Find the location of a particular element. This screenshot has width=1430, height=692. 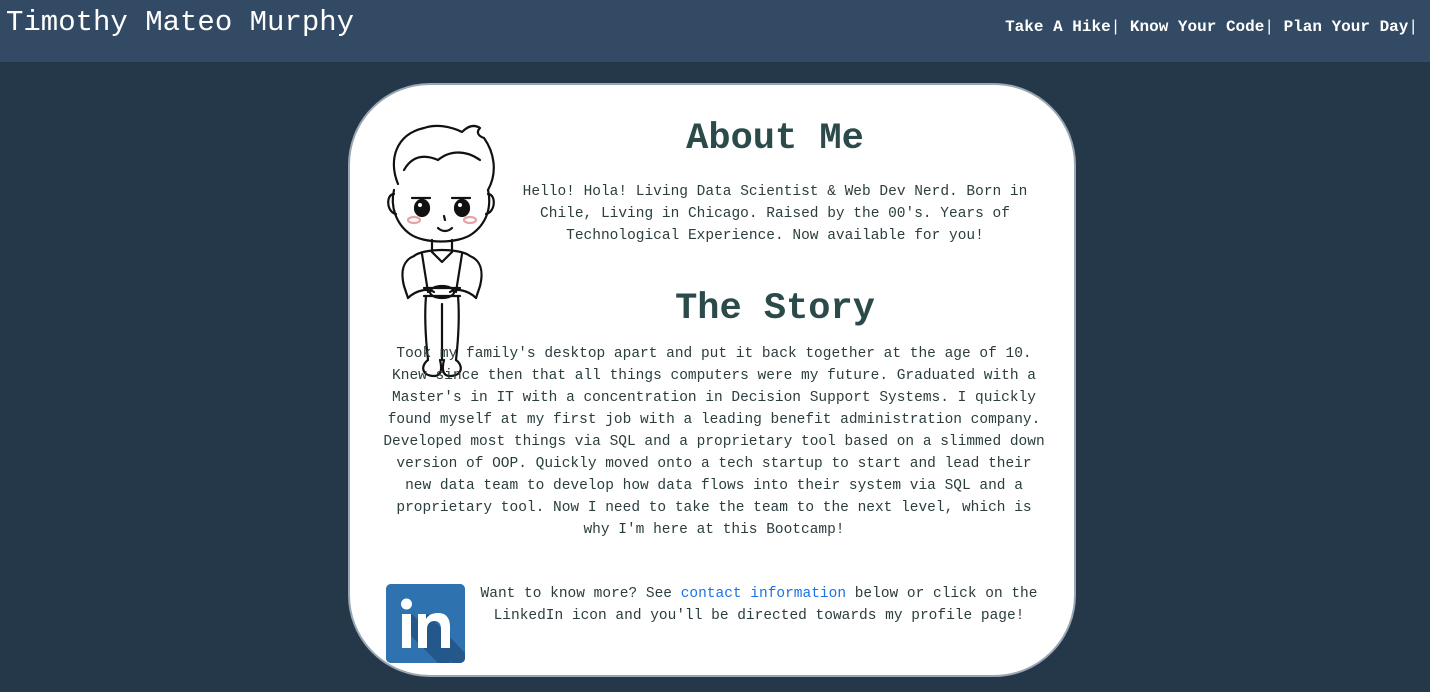

contact-information-link: contact information is located at coordinates (763, 594).